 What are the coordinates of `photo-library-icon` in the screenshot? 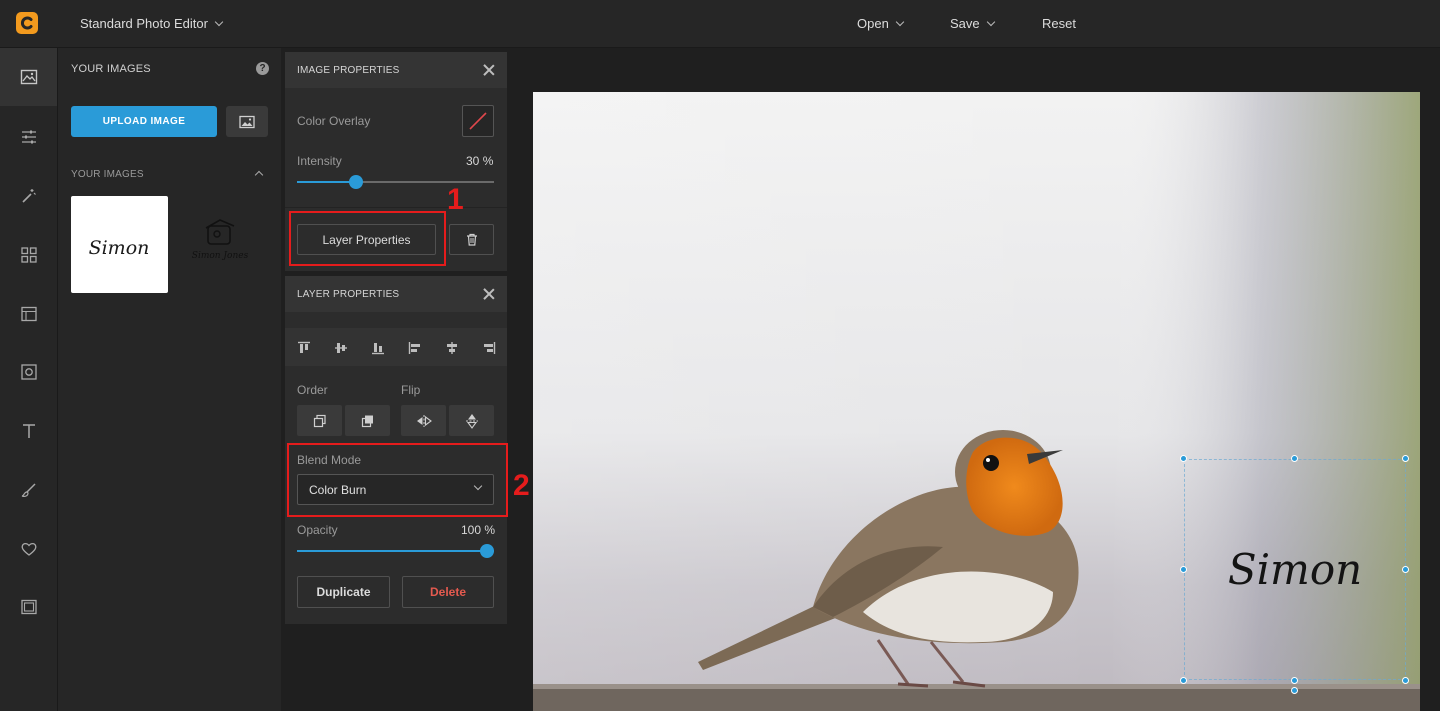 It's located at (247, 121).